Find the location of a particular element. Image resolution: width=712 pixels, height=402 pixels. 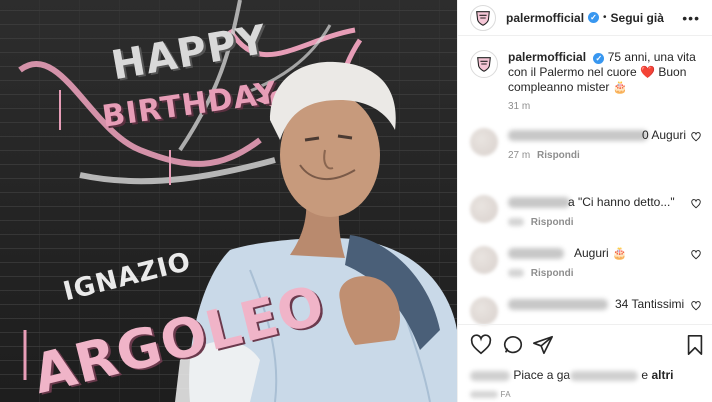

caption-time: 31 m is located at coordinates (603, 106).